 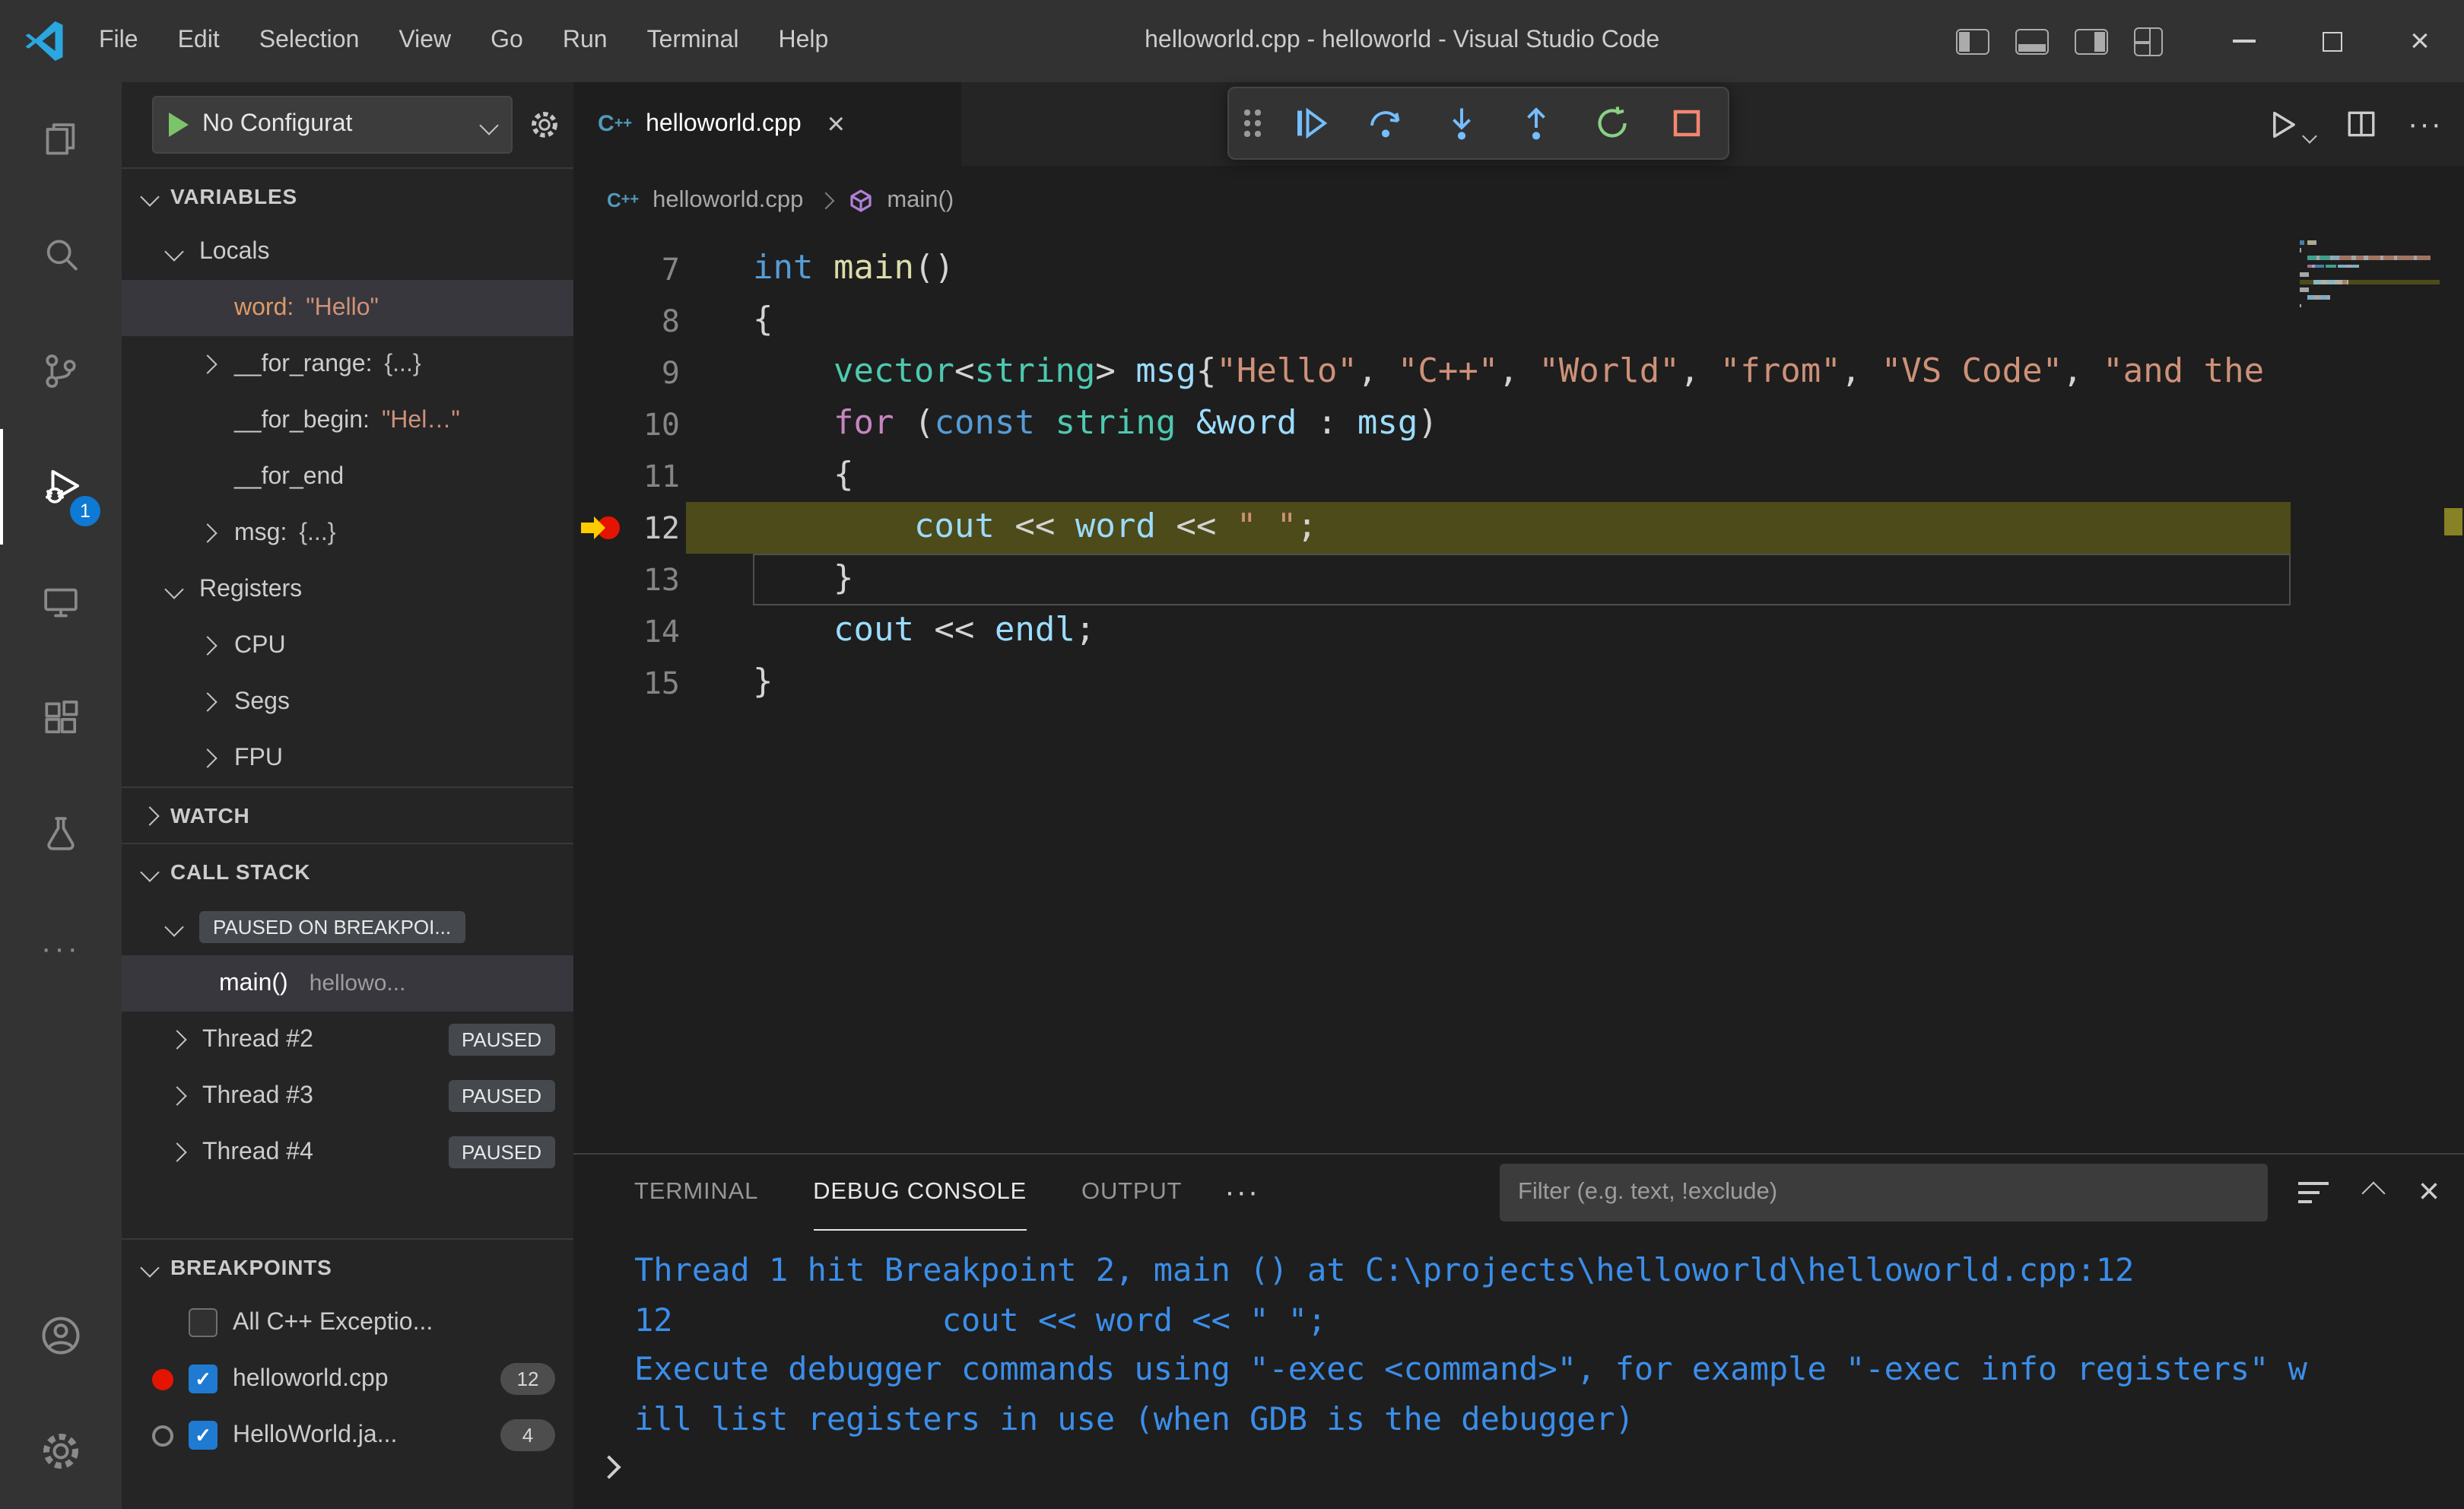 I want to click on activitybar-search, so click(x=61, y=255).